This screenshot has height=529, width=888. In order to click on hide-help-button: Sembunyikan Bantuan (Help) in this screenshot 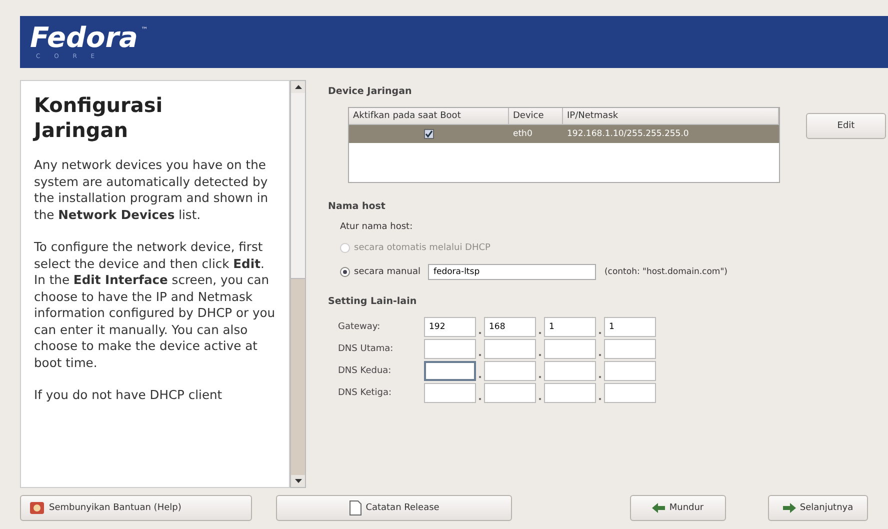, I will do `click(136, 508)`.